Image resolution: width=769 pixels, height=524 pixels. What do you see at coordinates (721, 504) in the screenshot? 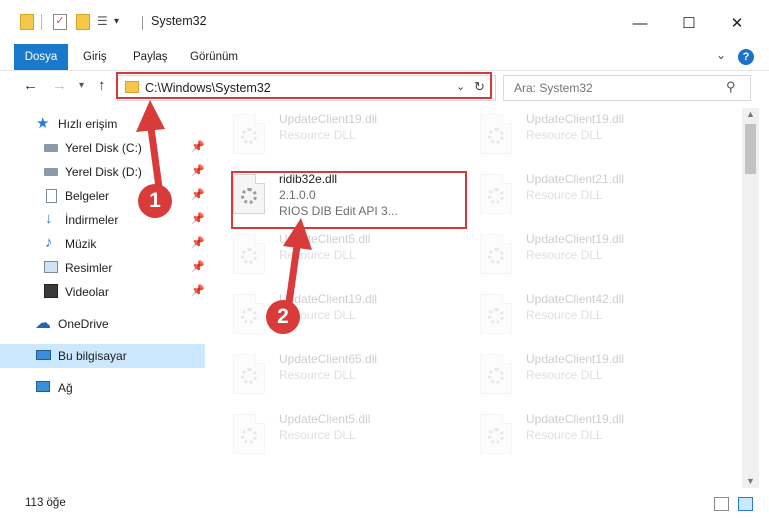
I see `details-view-icon` at bounding box center [721, 504].